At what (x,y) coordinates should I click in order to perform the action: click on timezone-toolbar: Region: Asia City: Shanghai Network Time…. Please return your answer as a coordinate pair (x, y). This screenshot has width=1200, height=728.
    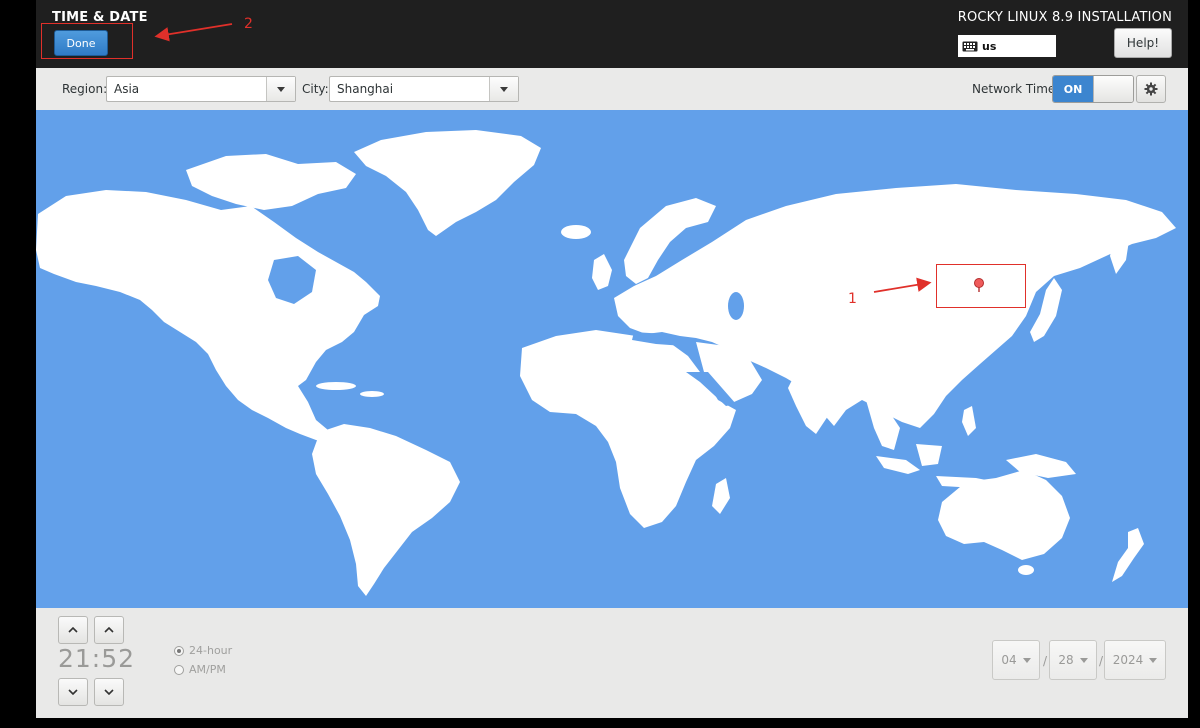
    Looking at the image, I should click on (612, 89).